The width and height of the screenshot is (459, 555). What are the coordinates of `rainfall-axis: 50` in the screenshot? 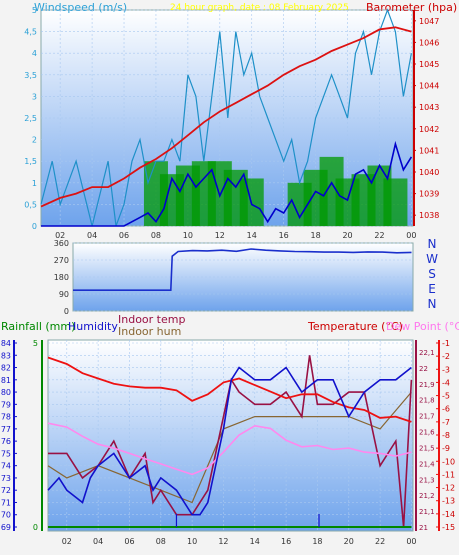 It's located at (38, 435).